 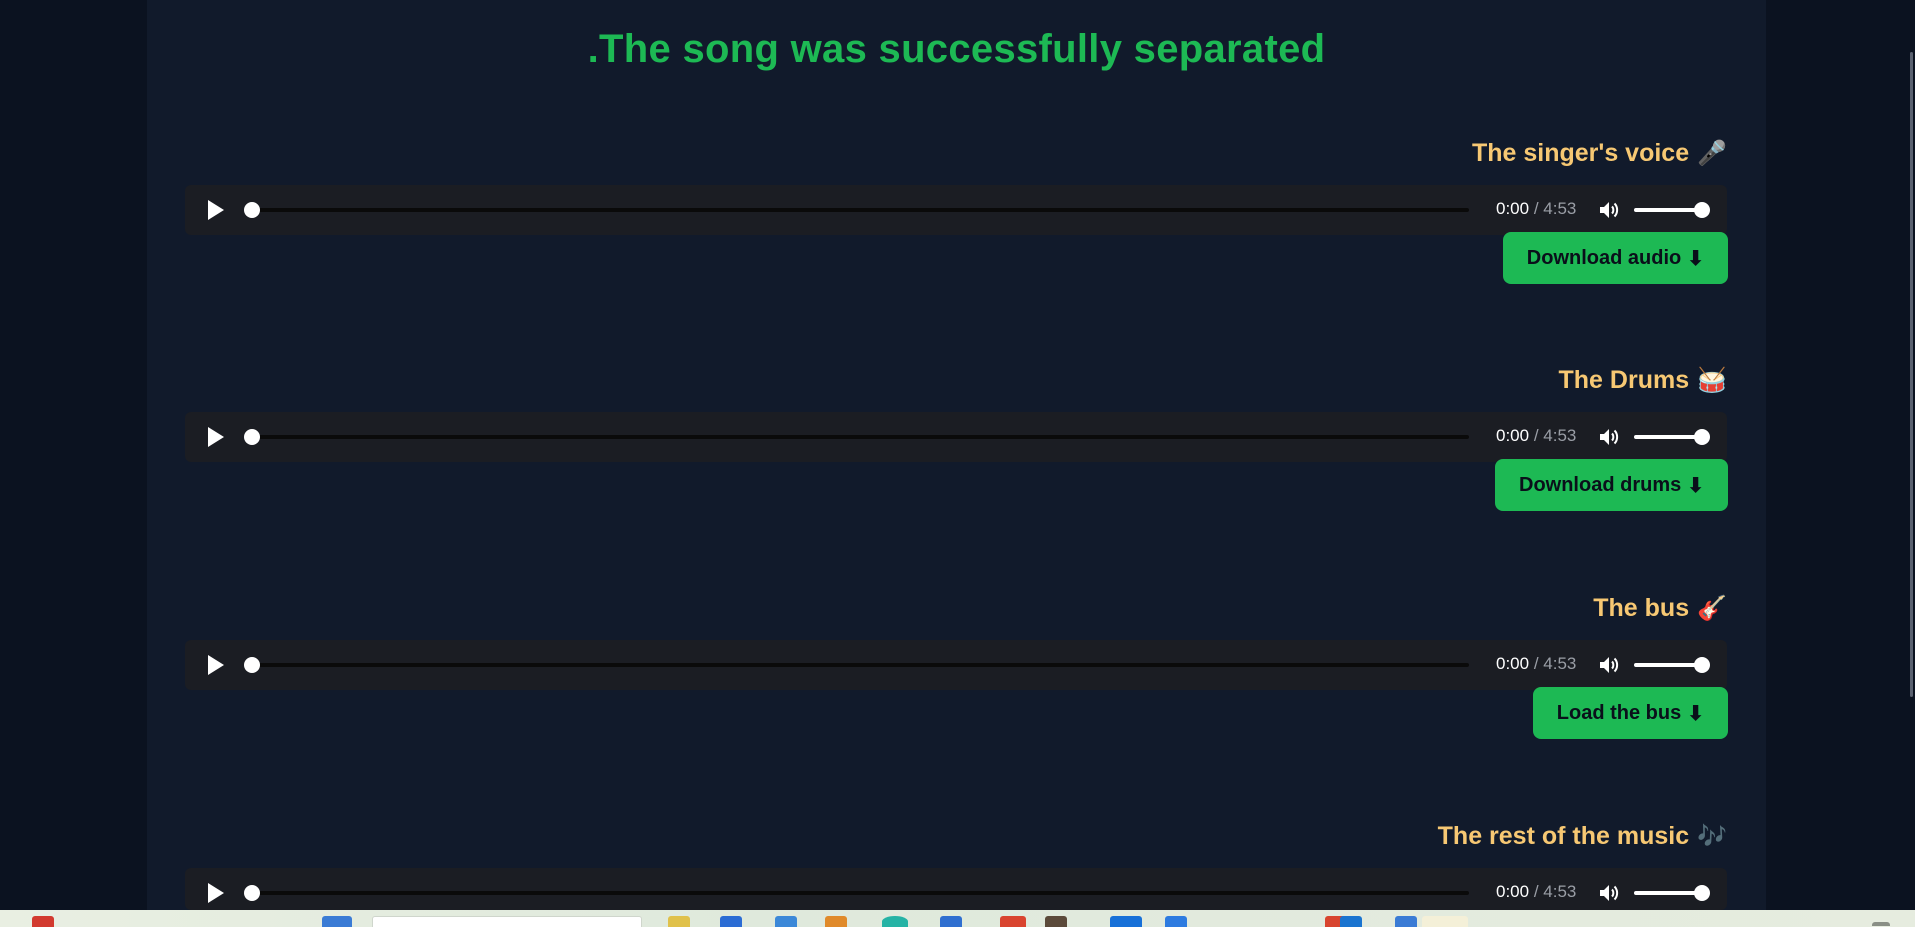 I want to click on taskbar, so click(x=957, y=918).